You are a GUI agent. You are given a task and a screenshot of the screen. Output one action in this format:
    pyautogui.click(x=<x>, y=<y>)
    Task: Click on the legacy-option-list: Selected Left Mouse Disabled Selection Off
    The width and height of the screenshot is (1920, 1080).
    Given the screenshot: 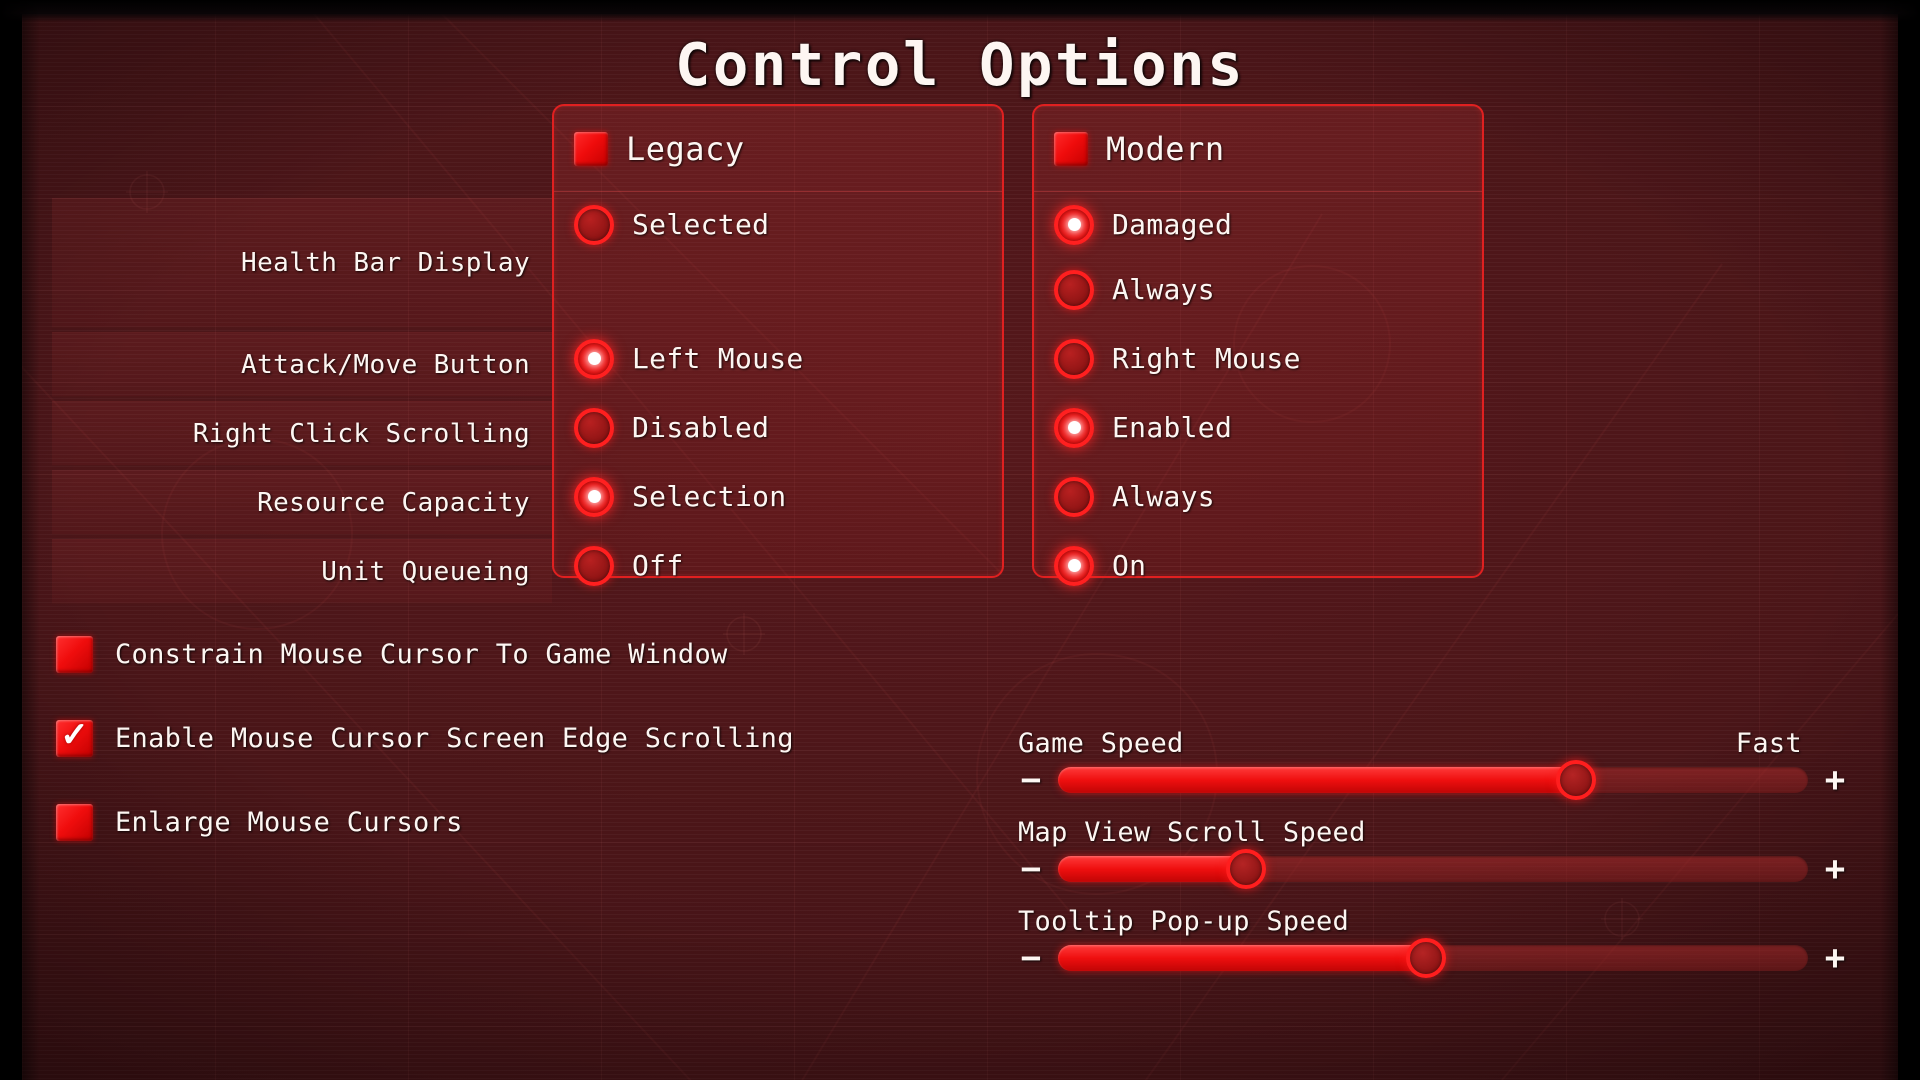 What is the action you would take?
    pyautogui.click(x=778, y=395)
    